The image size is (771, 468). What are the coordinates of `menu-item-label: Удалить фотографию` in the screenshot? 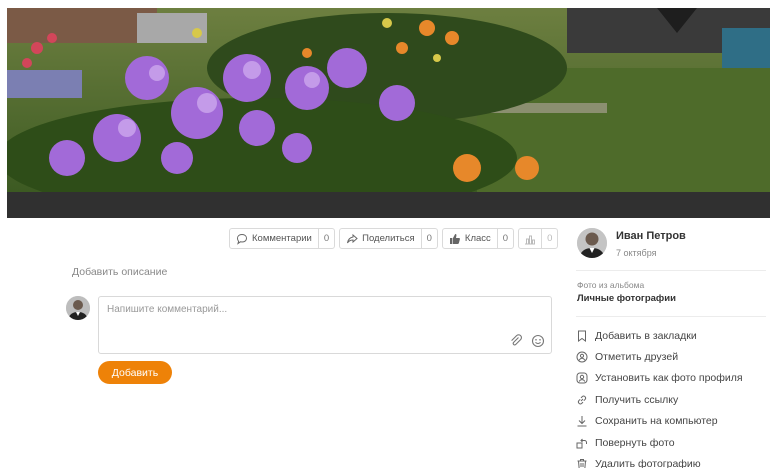 It's located at (648, 463).